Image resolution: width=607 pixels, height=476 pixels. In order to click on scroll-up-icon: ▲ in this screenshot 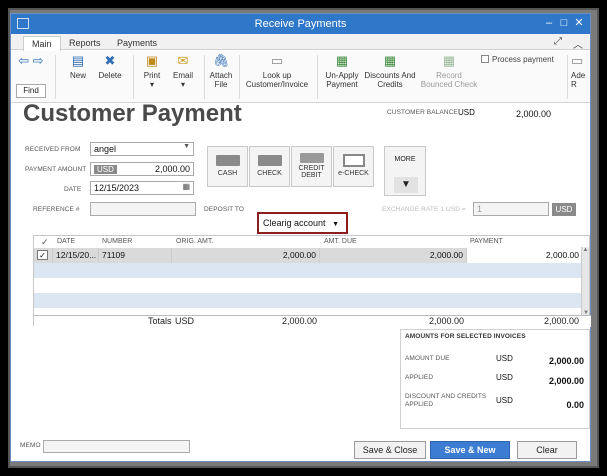, I will do `click(585, 250)`.